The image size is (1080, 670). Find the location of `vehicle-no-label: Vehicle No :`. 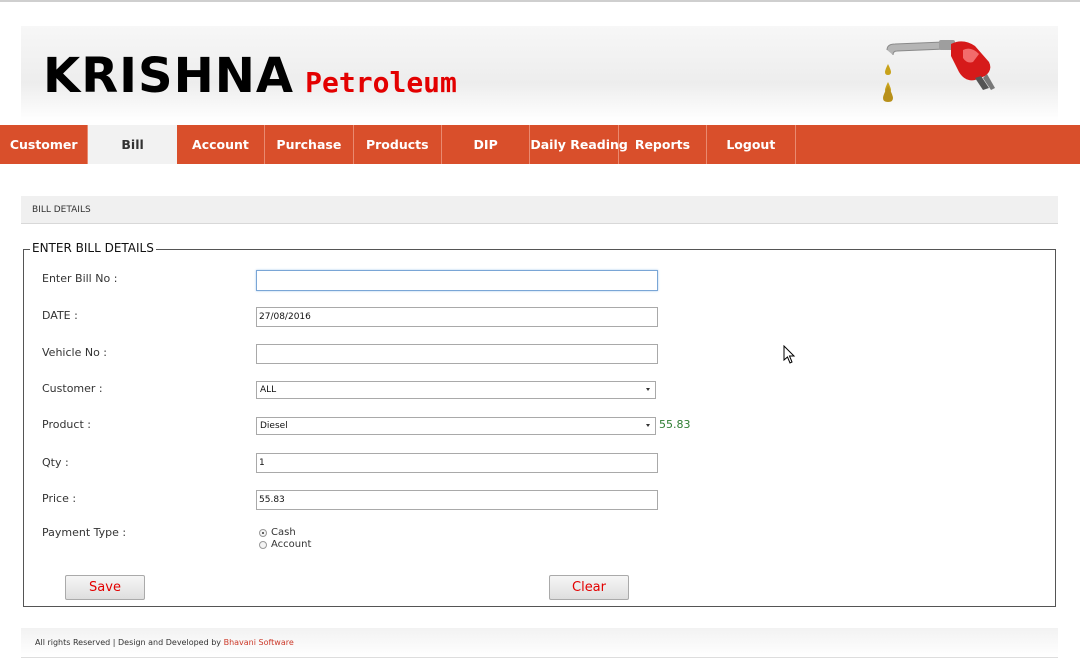

vehicle-no-label: Vehicle No : is located at coordinates (74, 352).